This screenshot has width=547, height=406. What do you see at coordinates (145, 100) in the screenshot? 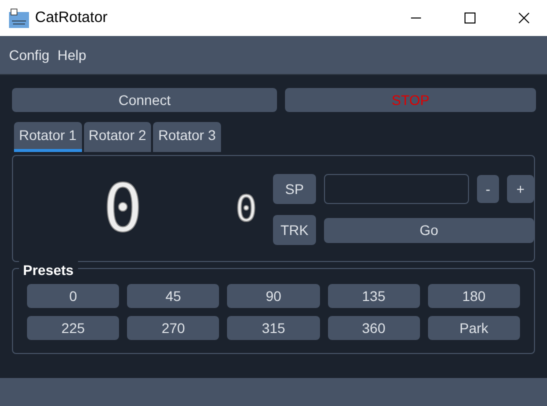
I see `connect-button: Connect` at bounding box center [145, 100].